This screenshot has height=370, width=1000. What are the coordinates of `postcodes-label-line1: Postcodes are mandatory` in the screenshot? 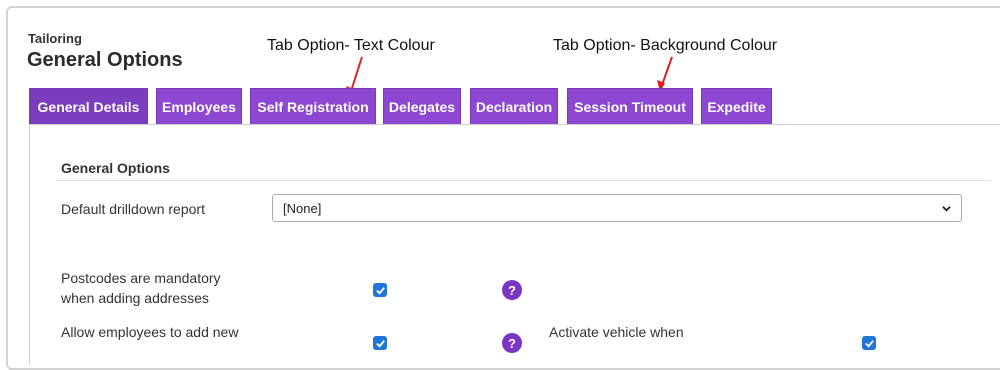 It's located at (141, 278).